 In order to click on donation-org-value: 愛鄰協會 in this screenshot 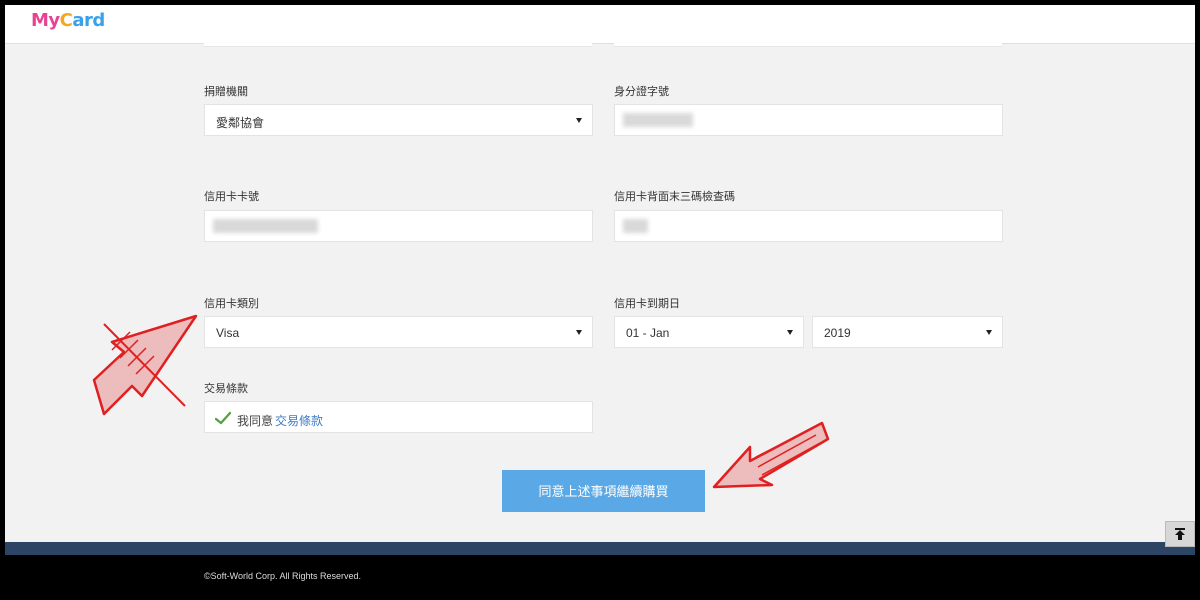, I will do `click(240, 123)`.